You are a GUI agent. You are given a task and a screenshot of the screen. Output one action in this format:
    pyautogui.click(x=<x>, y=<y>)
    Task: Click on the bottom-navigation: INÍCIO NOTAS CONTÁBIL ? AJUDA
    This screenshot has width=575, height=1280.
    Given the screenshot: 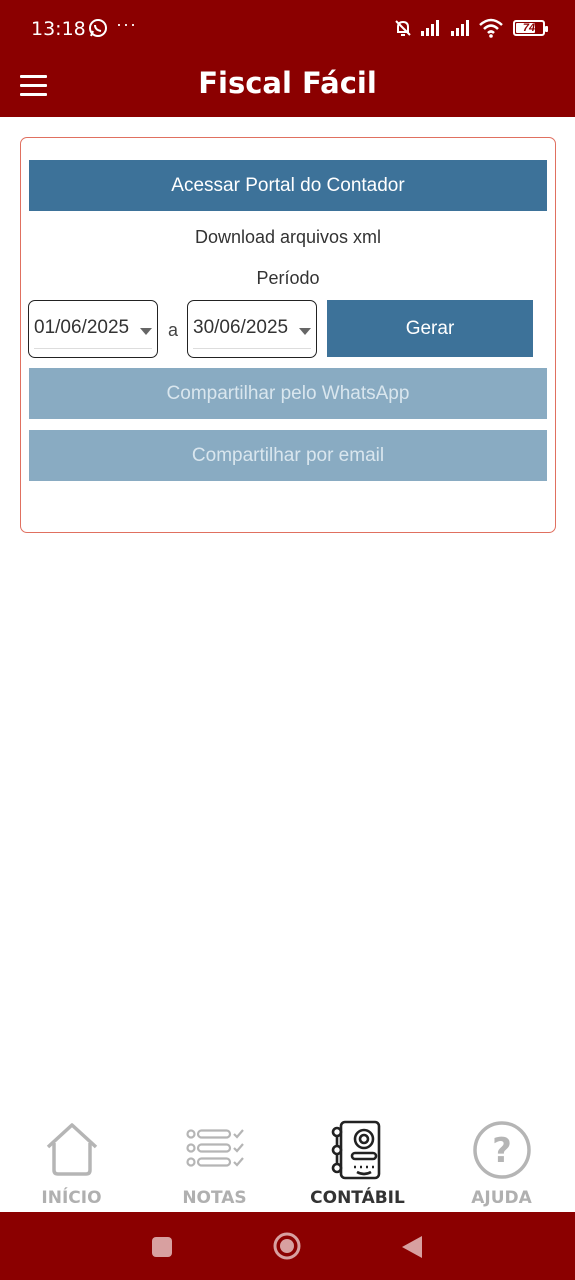 What is the action you would take?
    pyautogui.click(x=287, y=1162)
    